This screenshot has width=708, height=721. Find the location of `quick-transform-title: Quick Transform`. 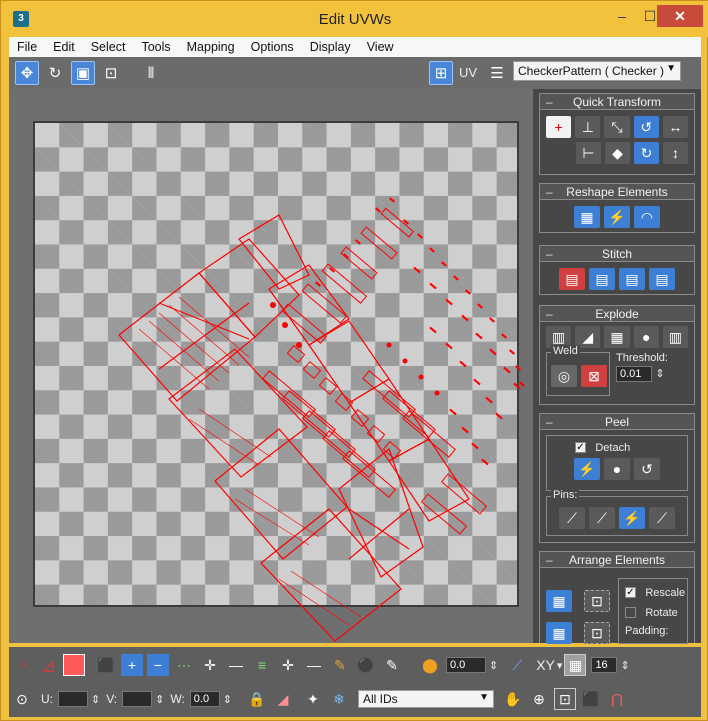

quick-transform-title: Quick Transform is located at coordinates (617, 102).